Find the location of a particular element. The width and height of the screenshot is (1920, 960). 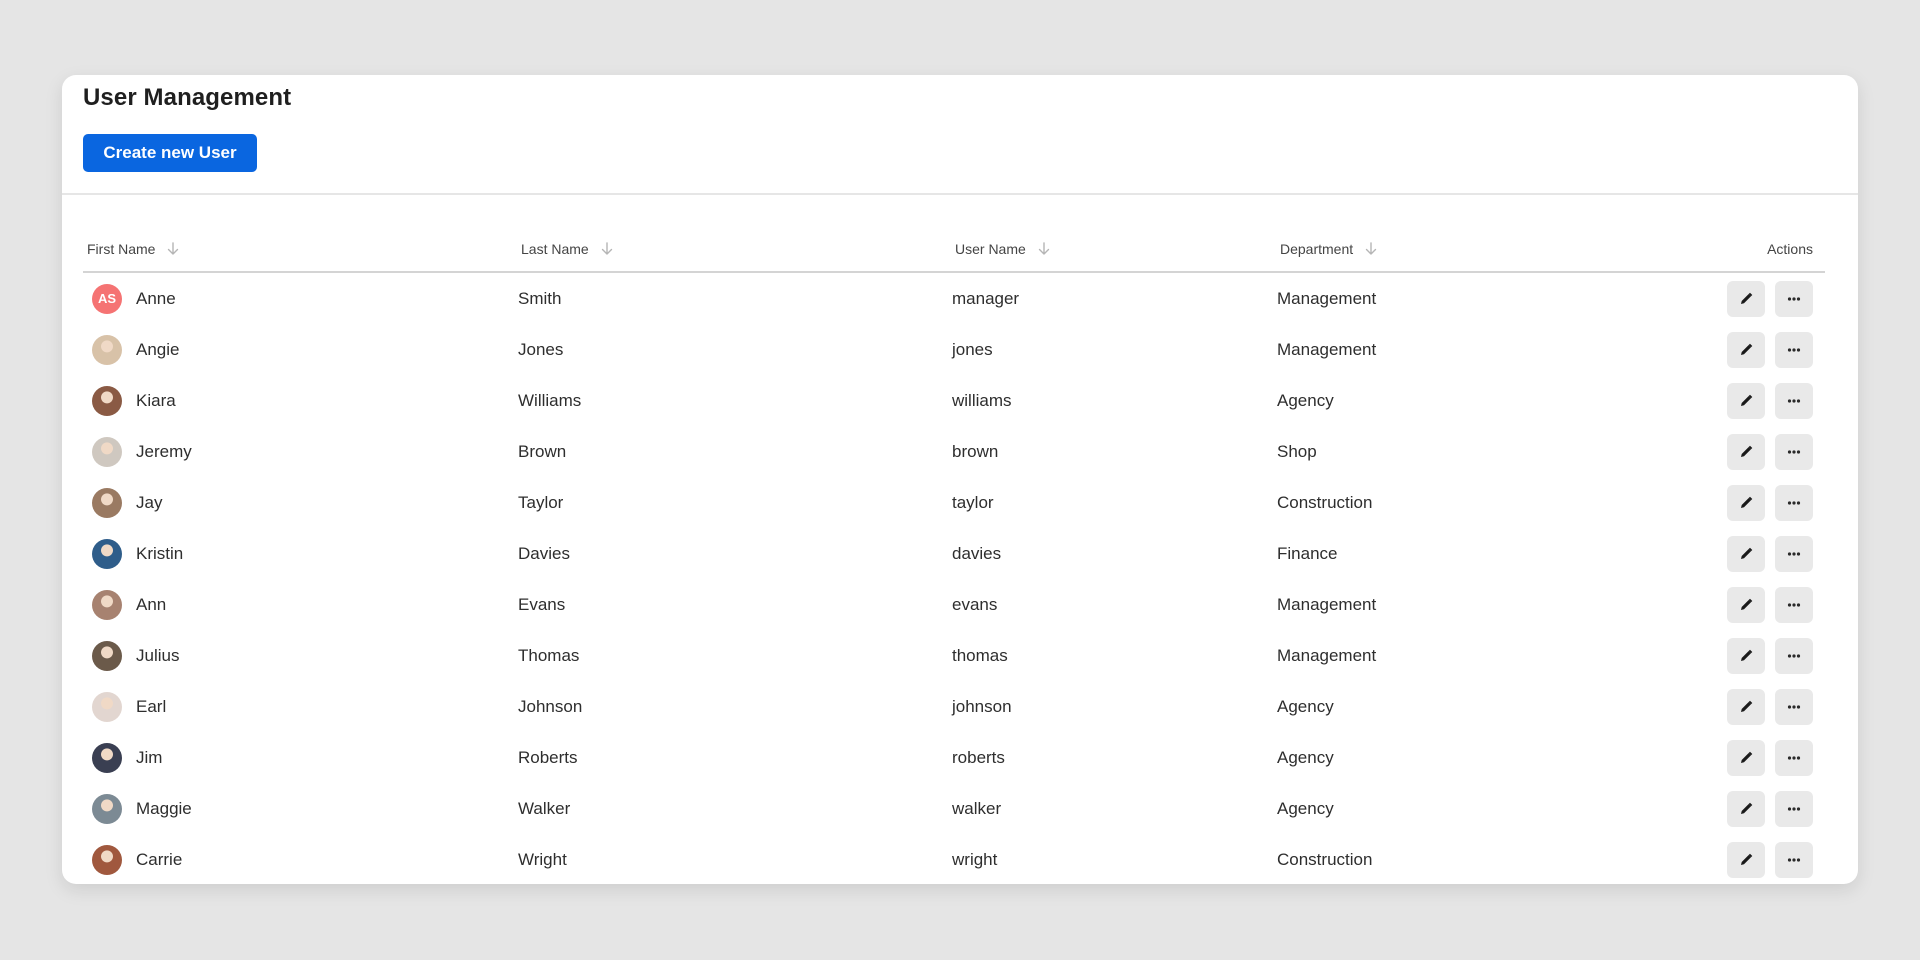

department-text: Construction is located at coordinates (1325, 502).